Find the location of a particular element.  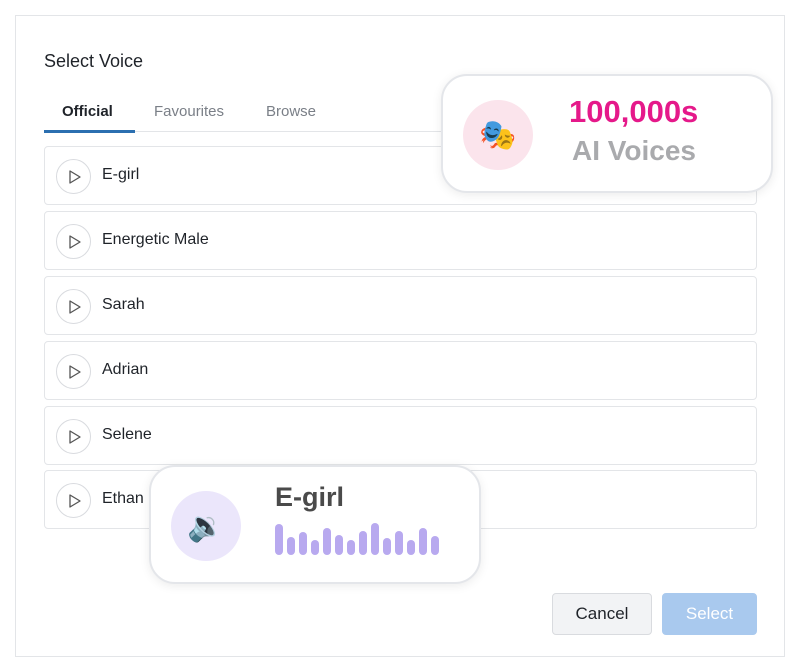

voice-name: Selene is located at coordinates (127, 434).